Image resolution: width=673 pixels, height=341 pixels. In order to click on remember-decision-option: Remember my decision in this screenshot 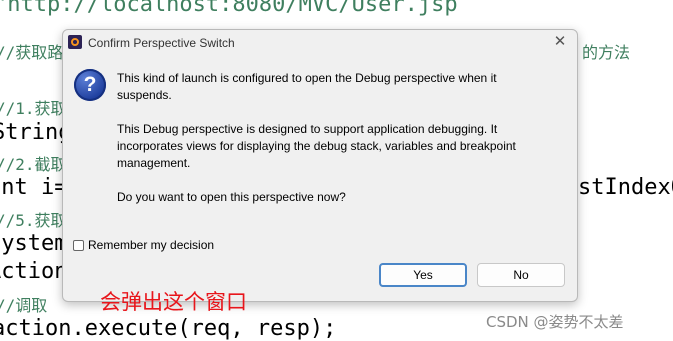, I will do `click(143, 245)`.